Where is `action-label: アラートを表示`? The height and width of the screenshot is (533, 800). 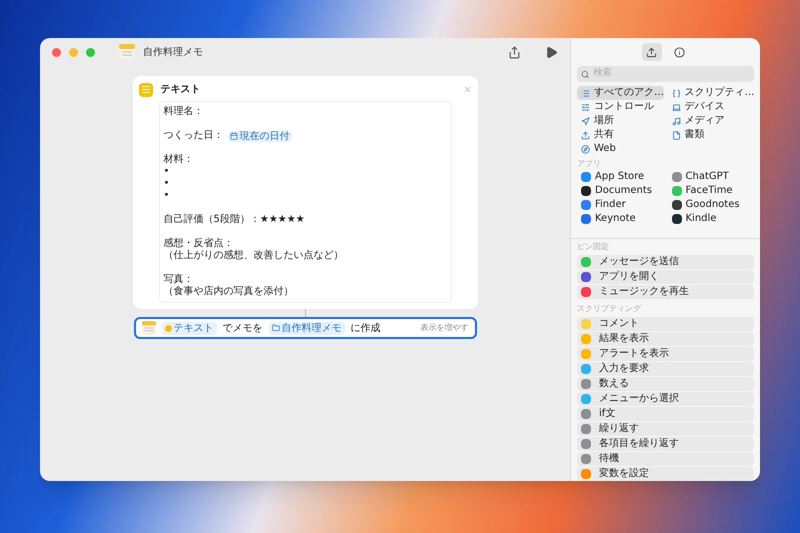
action-label: アラートを表示 is located at coordinates (634, 354).